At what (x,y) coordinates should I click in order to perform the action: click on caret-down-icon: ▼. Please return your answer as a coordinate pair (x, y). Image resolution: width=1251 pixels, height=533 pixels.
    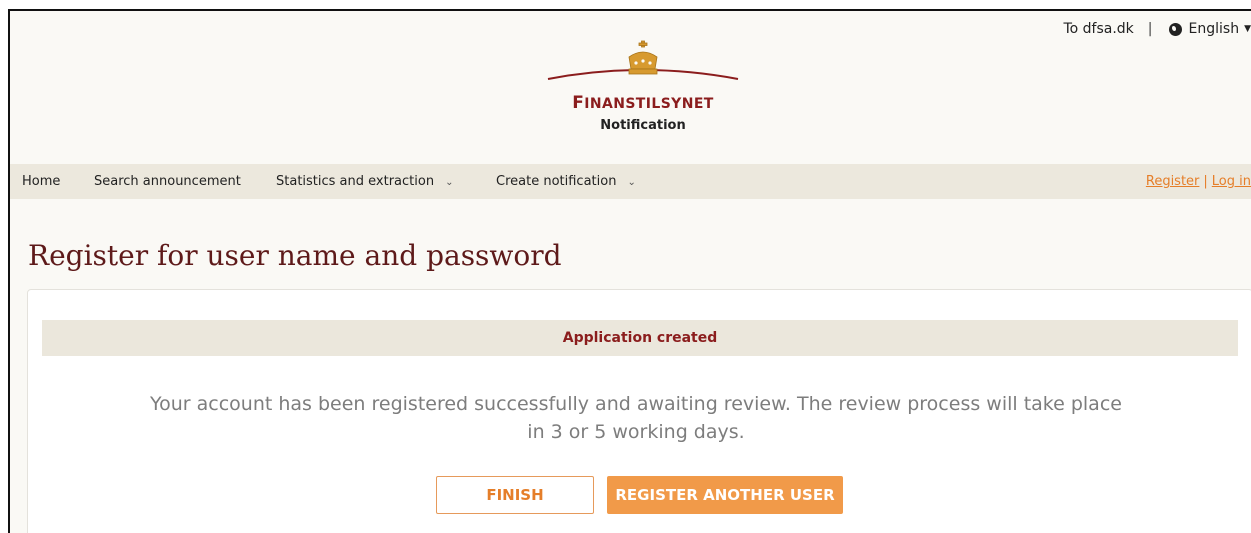
    Looking at the image, I should click on (1247, 29).